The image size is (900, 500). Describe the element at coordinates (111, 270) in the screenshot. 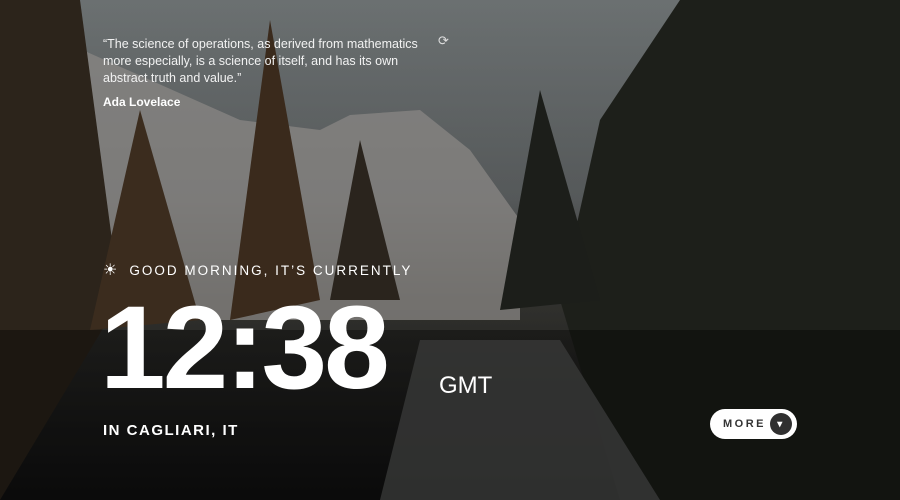

I see `sun-icon: ☀` at that location.